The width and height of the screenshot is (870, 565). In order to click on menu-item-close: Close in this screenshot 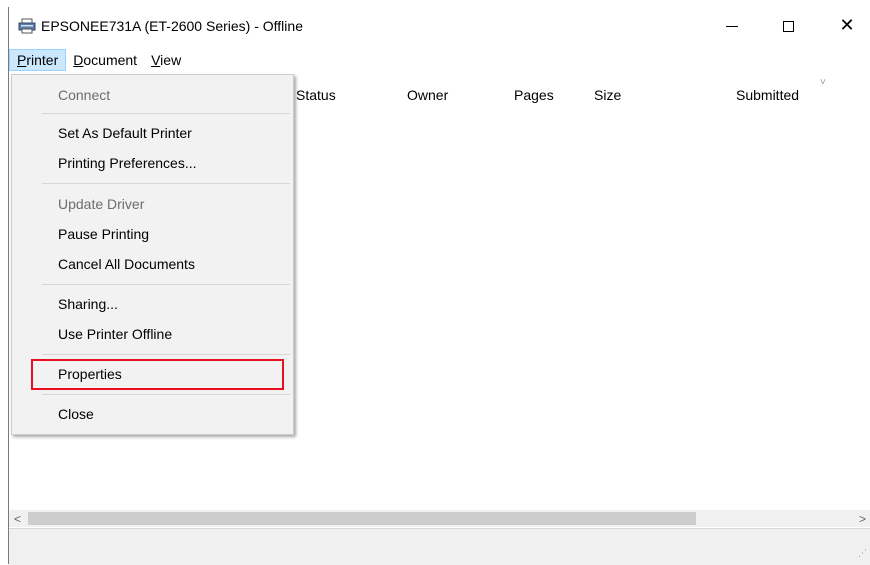, I will do `click(152, 414)`.